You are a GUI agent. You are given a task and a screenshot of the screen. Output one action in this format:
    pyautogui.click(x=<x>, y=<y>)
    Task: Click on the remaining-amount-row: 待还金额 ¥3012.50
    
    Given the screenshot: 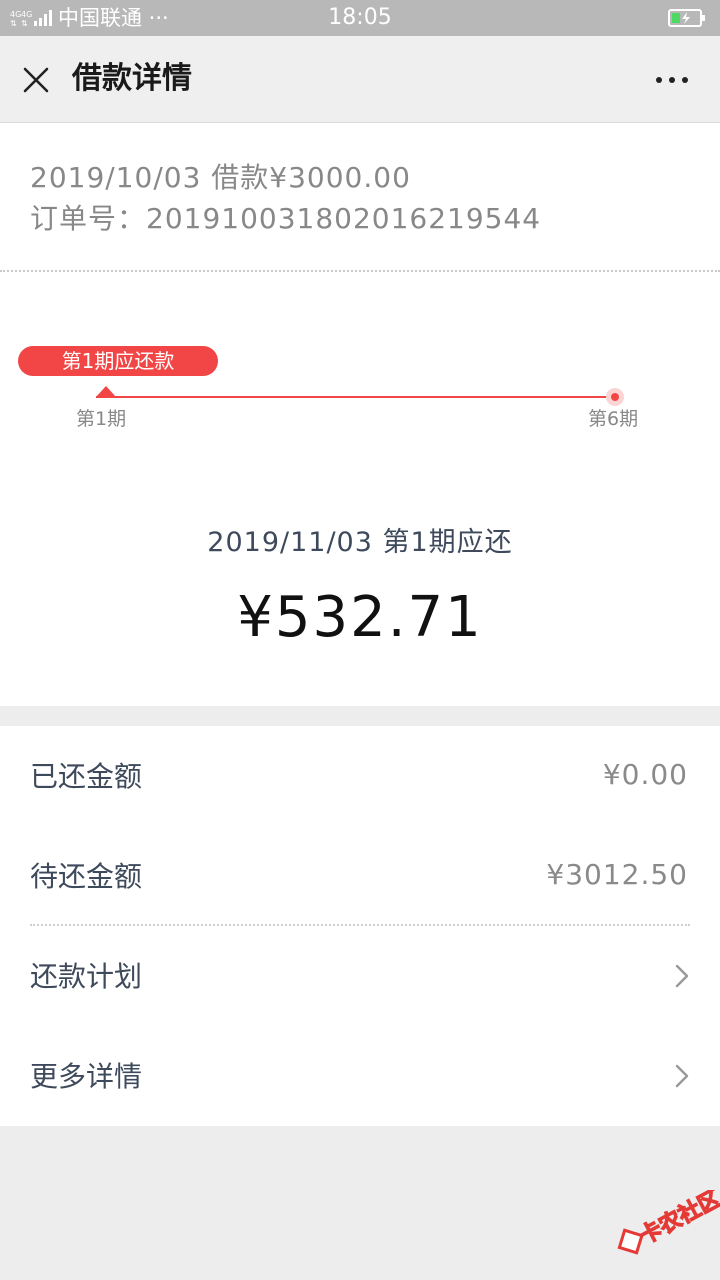 What is the action you would take?
    pyautogui.click(x=360, y=876)
    